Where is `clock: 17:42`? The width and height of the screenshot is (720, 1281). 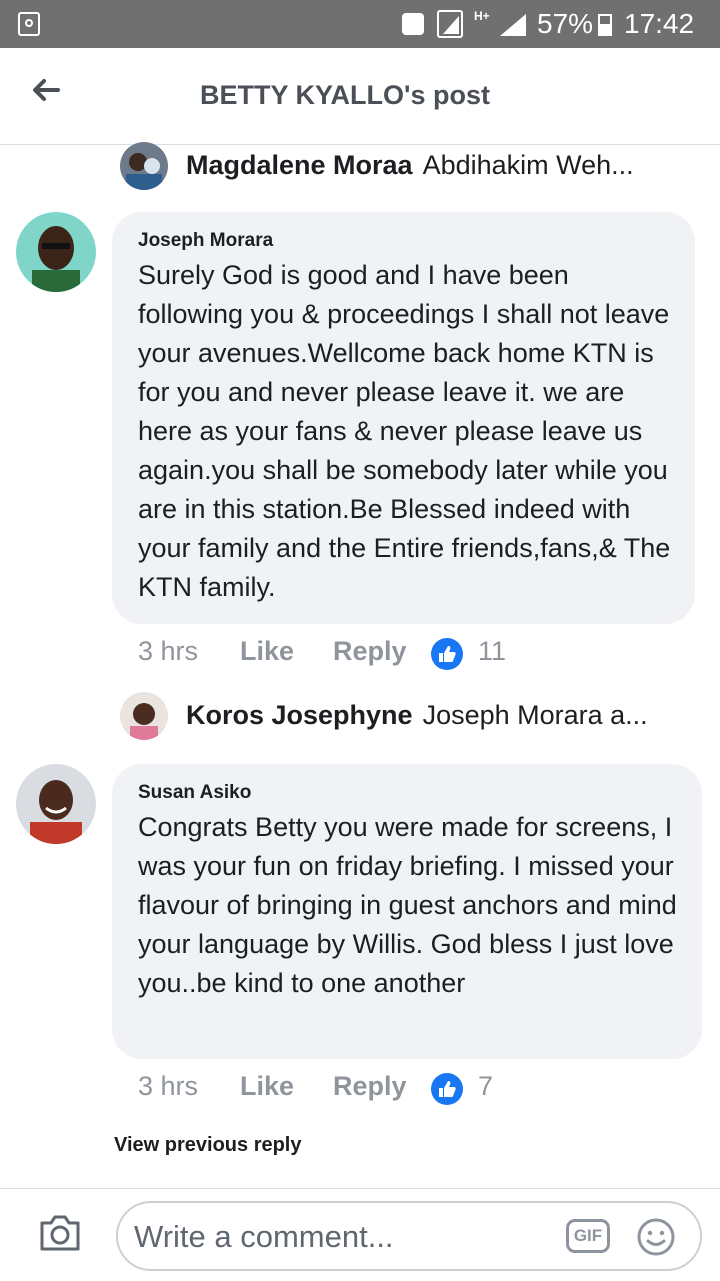
clock: 17:42 is located at coordinates (659, 23).